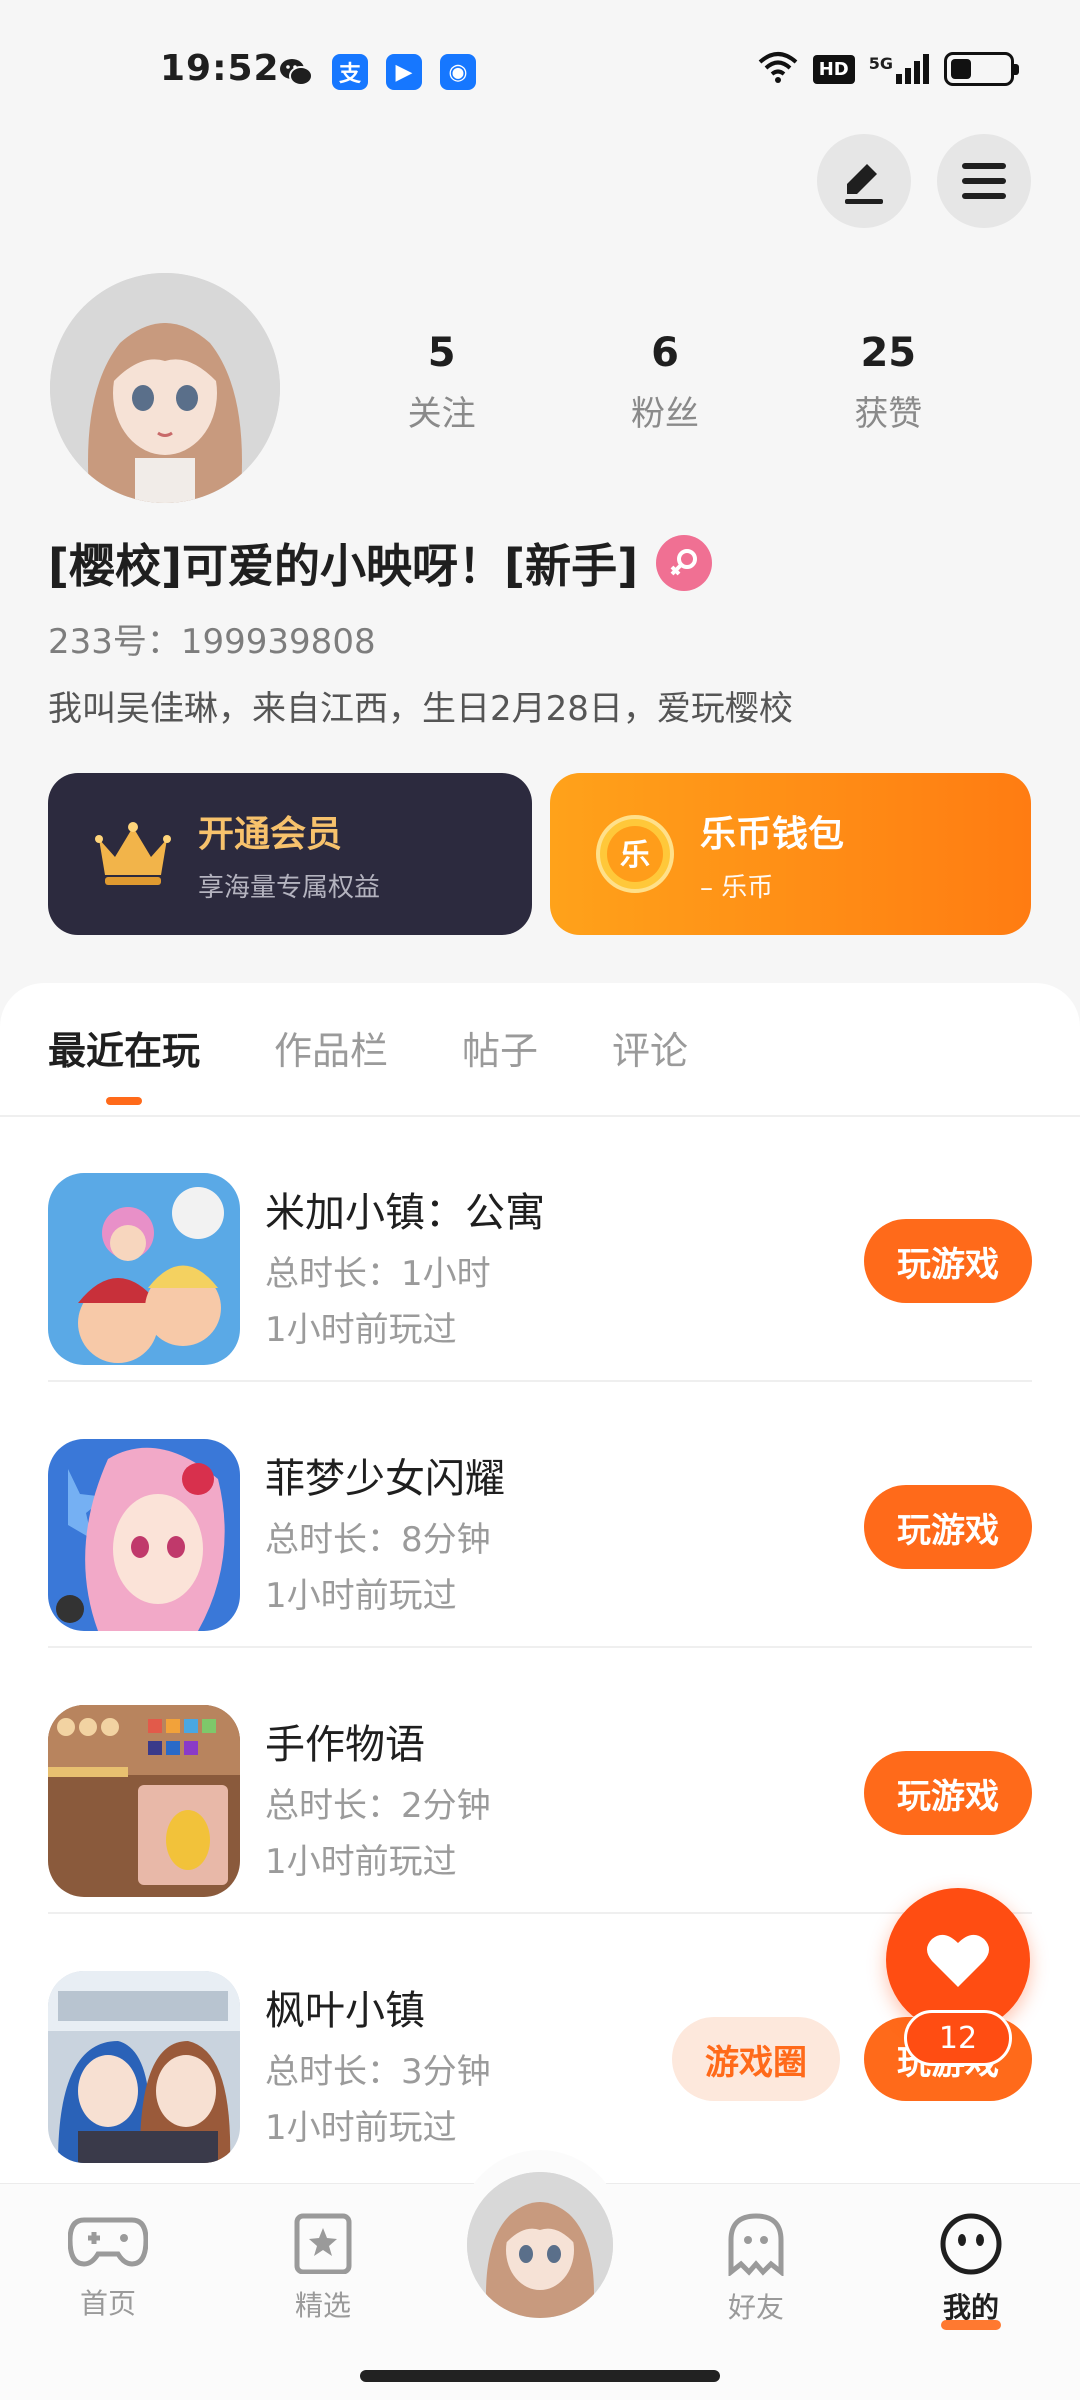 This screenshot has height=2400, width=1080. Describe the element at coordinates (756, 2245) in the screenshot. I see `ghost-icon` at that location.